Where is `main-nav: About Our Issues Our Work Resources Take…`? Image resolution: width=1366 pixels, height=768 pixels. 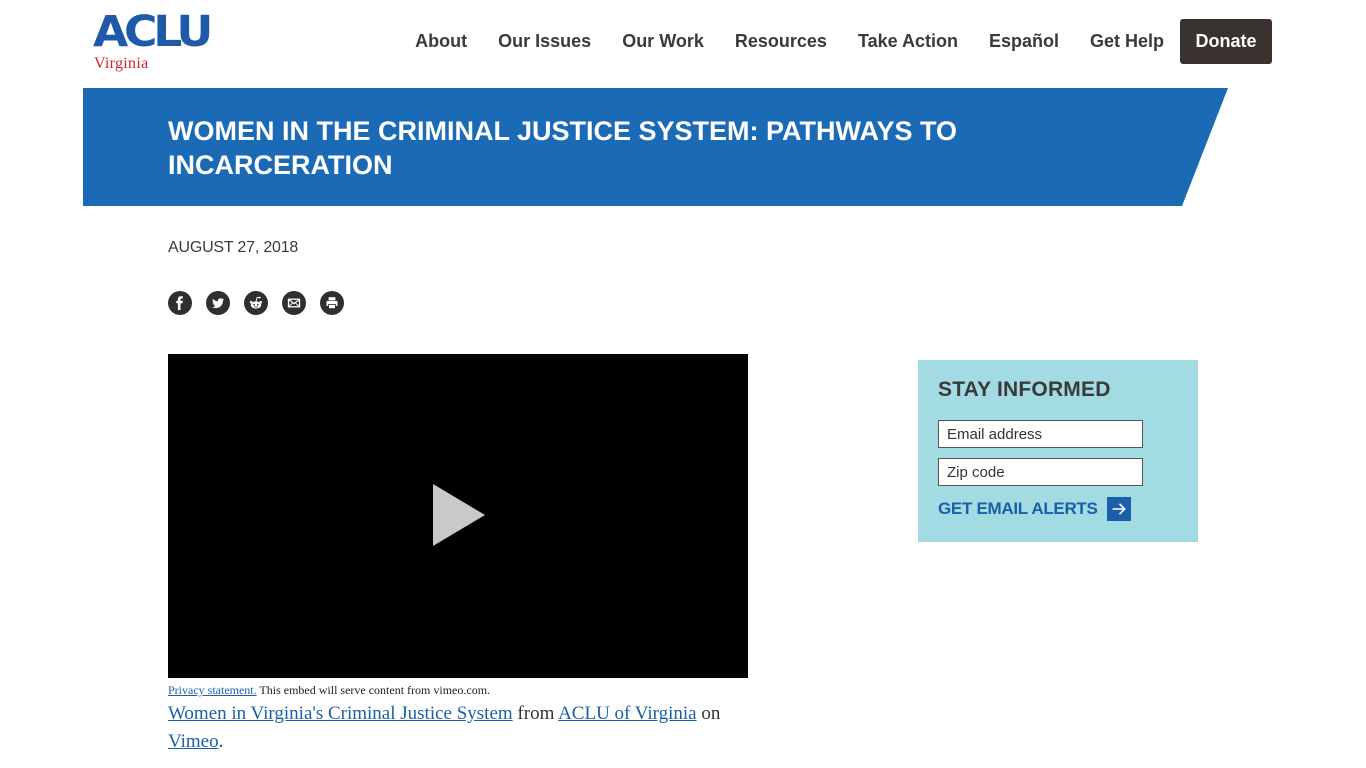
main-nav: About Our Issues Our Work Resources Take… is located at coordinates (843, 41).